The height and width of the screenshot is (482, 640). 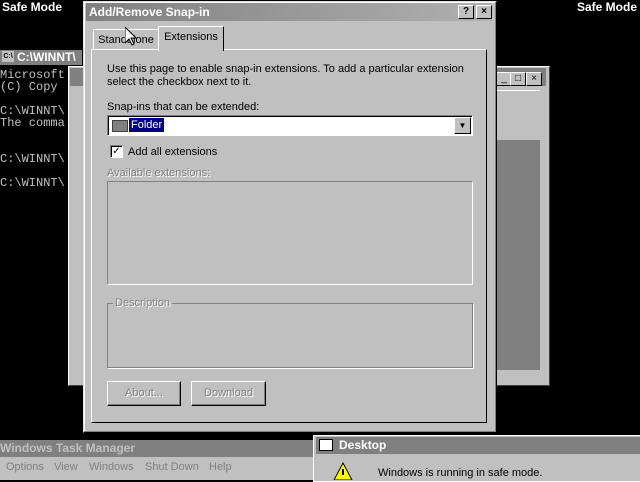 I want to click on download-button: Download, so click(x=228, y=393).